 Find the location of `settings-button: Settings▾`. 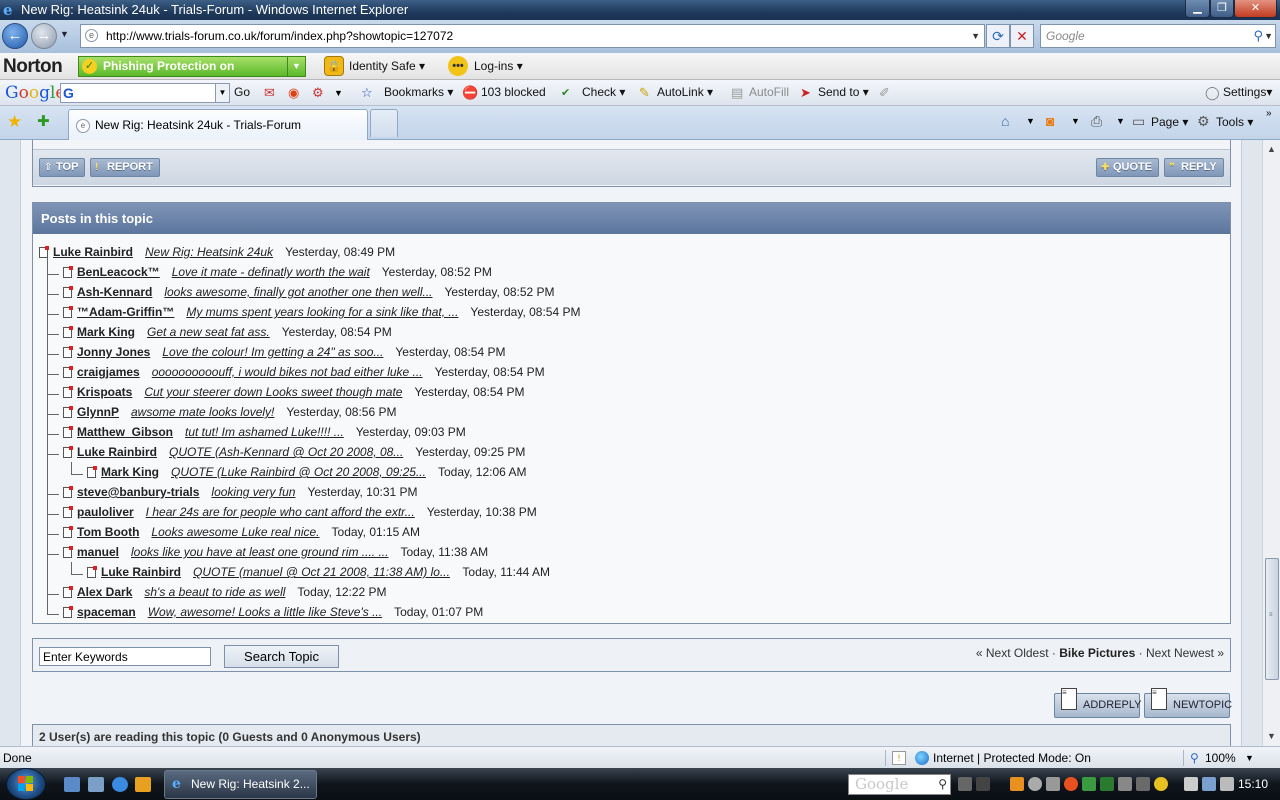

settings-button: Settings▾ is located at coordinates (1247, 92).